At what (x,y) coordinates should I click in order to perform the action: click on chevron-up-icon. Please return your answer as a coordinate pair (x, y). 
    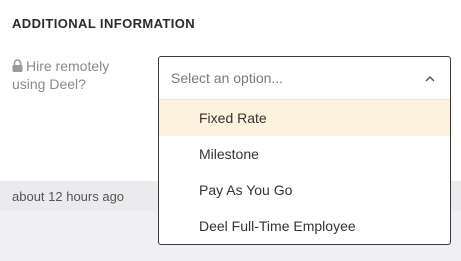
    Looking at the image, I should click on (430, 78).